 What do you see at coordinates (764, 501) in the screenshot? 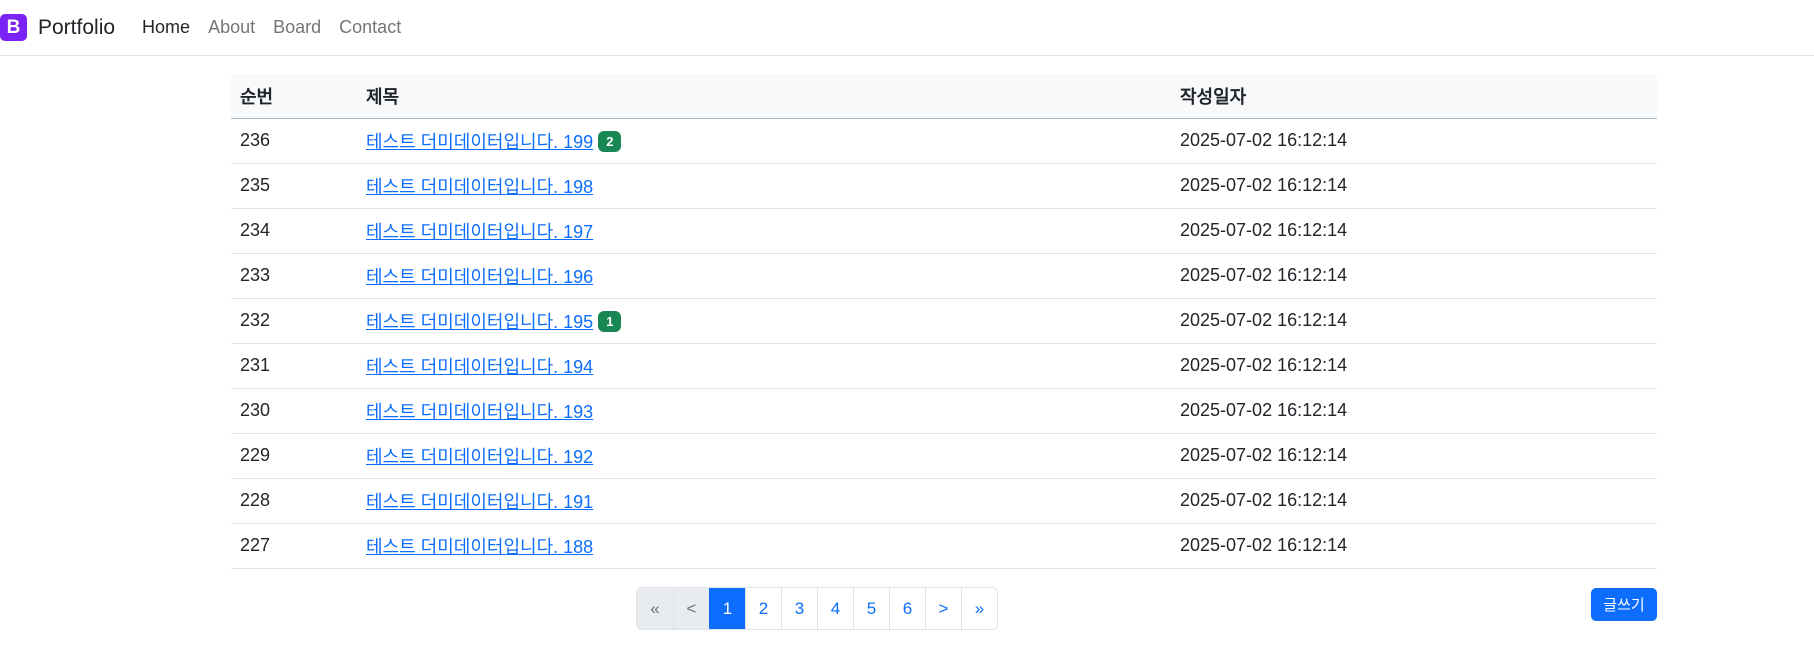
I see `row-title-cell: 테스트 더미데이터입니다. 191` at bounding box center [764, 501].